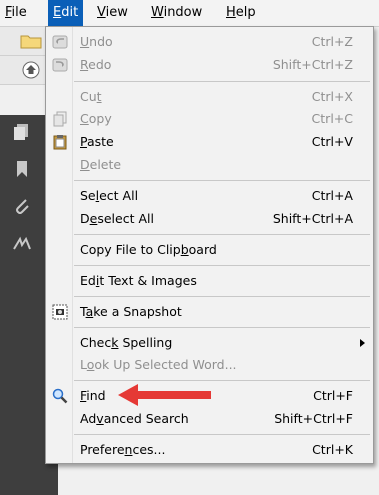  What do you see at coordinates (332, 449) in the screenshot?
I see `shortcut: Ctrl+K` at bounding box center [332, 449].